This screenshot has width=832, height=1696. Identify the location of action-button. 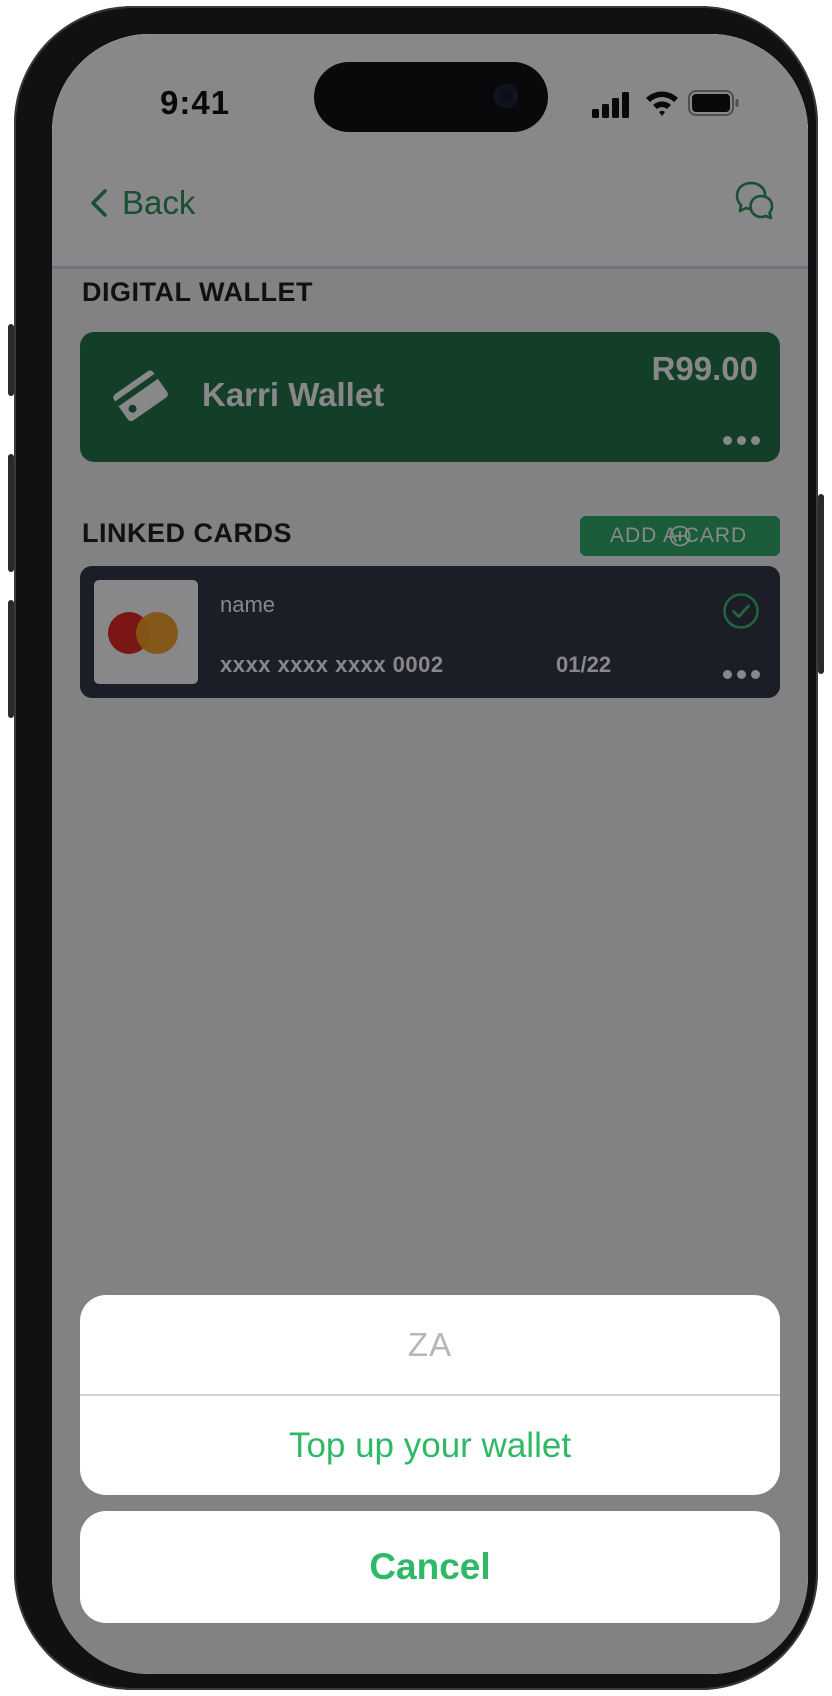
(11, 360).